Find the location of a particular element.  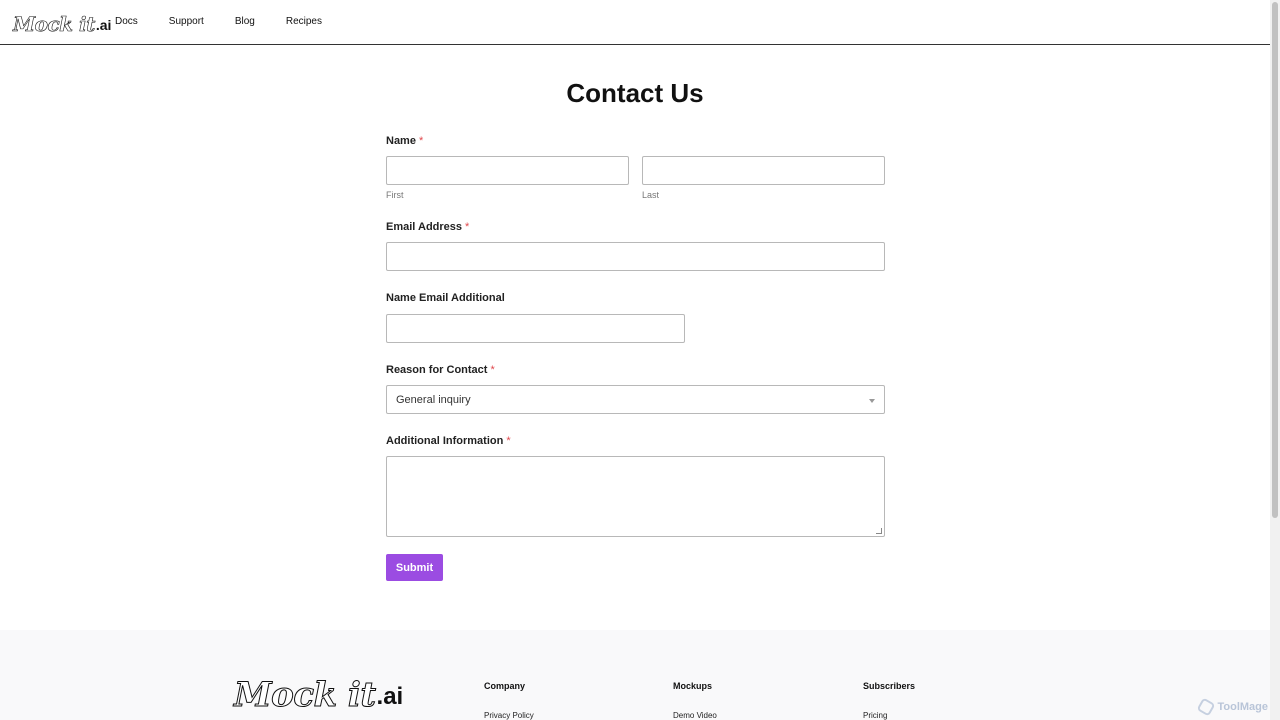

submit-button: Submit is located at coordinates (414, 567).